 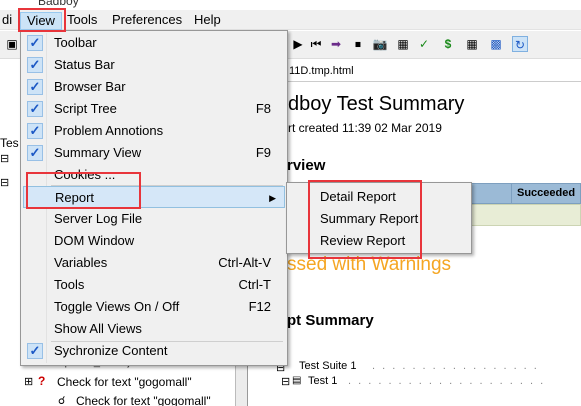 I want to click on camera-icon: 📷, so click(x=380, y=44).